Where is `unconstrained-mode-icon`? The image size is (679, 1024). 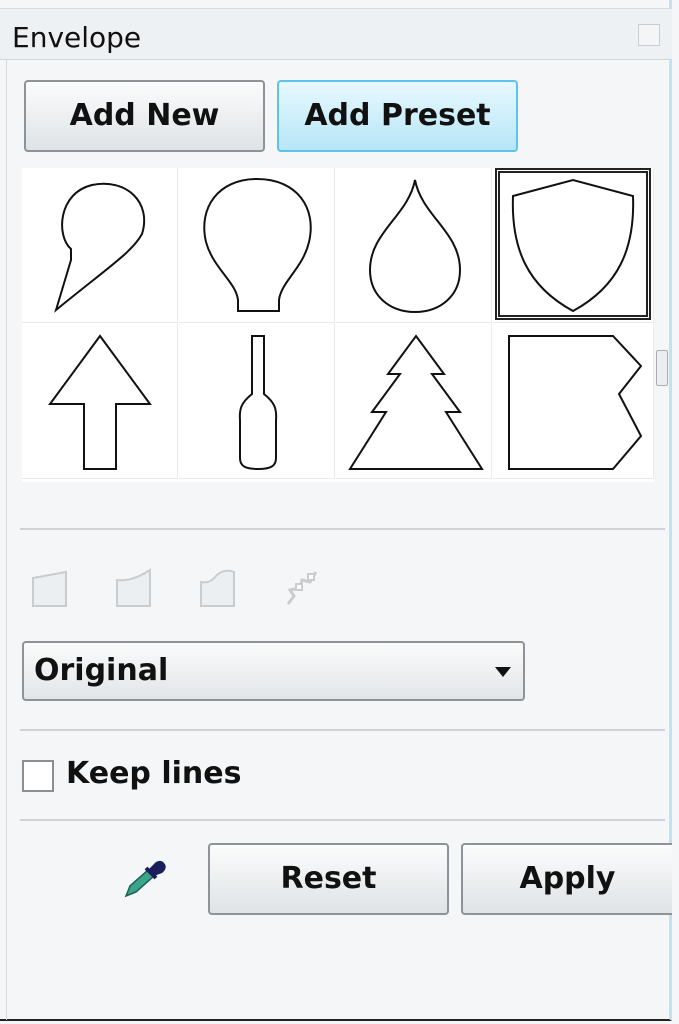
unconstrained-mode-icon is located at coordinates (302, 588).